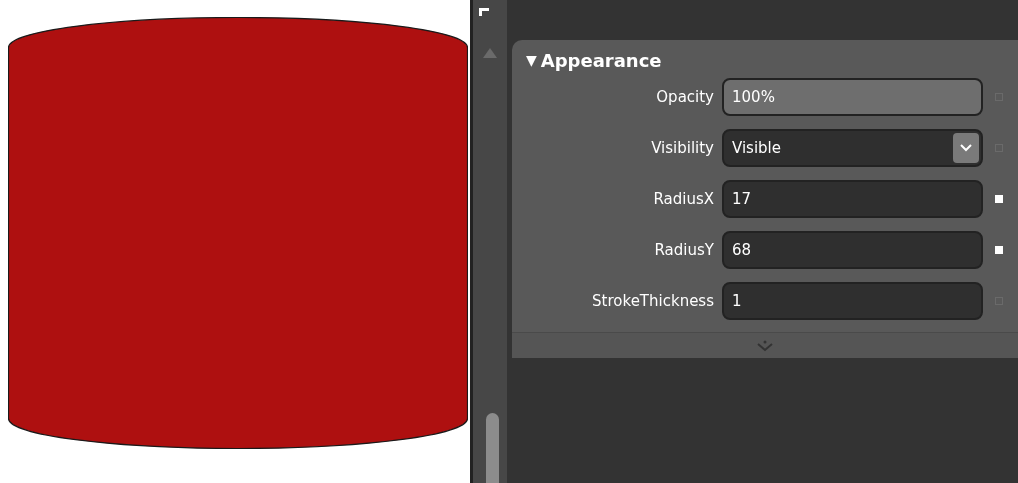 The height and width of the screenshot is (483, 1018). Describe the element at coordinates (685, 97) in the screenshot. I see `property-label: Opacity` at that location.